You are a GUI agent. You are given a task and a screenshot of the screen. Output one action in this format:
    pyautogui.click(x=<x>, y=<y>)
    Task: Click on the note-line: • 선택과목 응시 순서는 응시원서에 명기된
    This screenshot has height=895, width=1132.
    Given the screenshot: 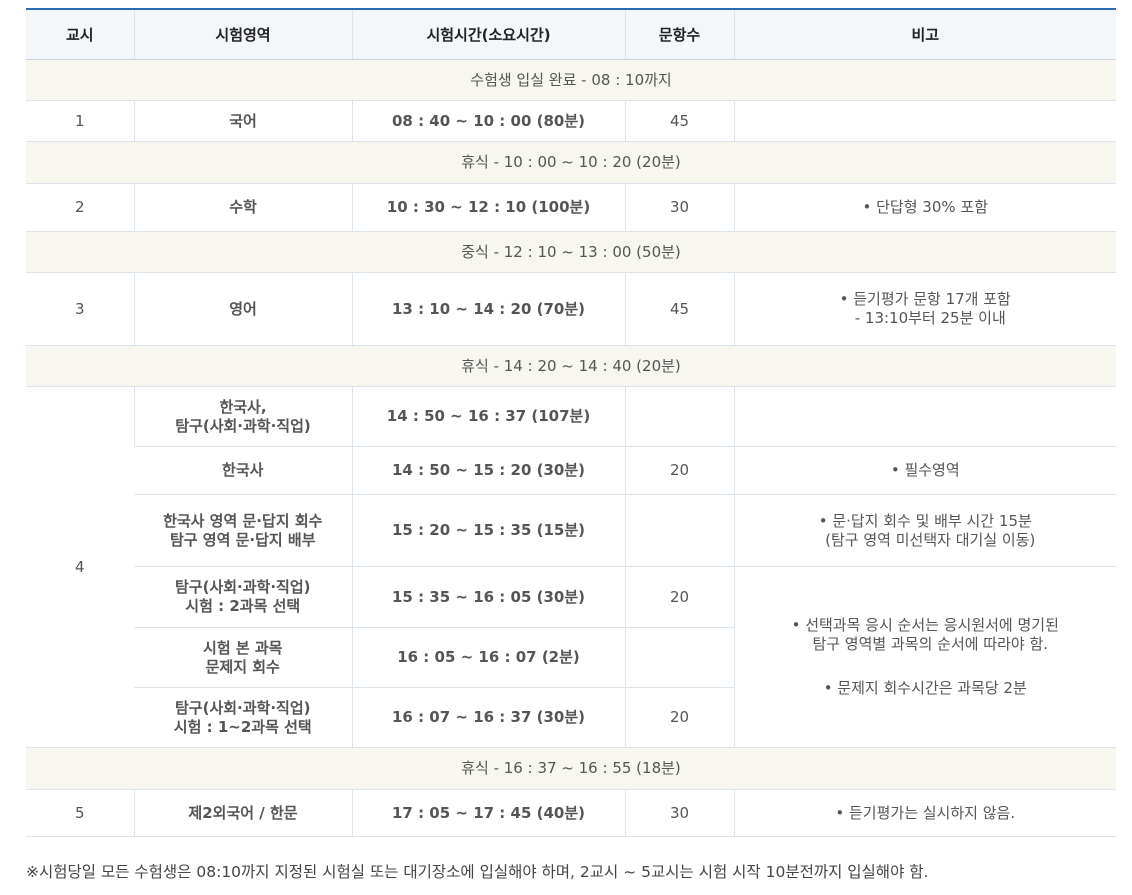 What is the action you would take?
    pyautogui.click(x=925, y=625)
    